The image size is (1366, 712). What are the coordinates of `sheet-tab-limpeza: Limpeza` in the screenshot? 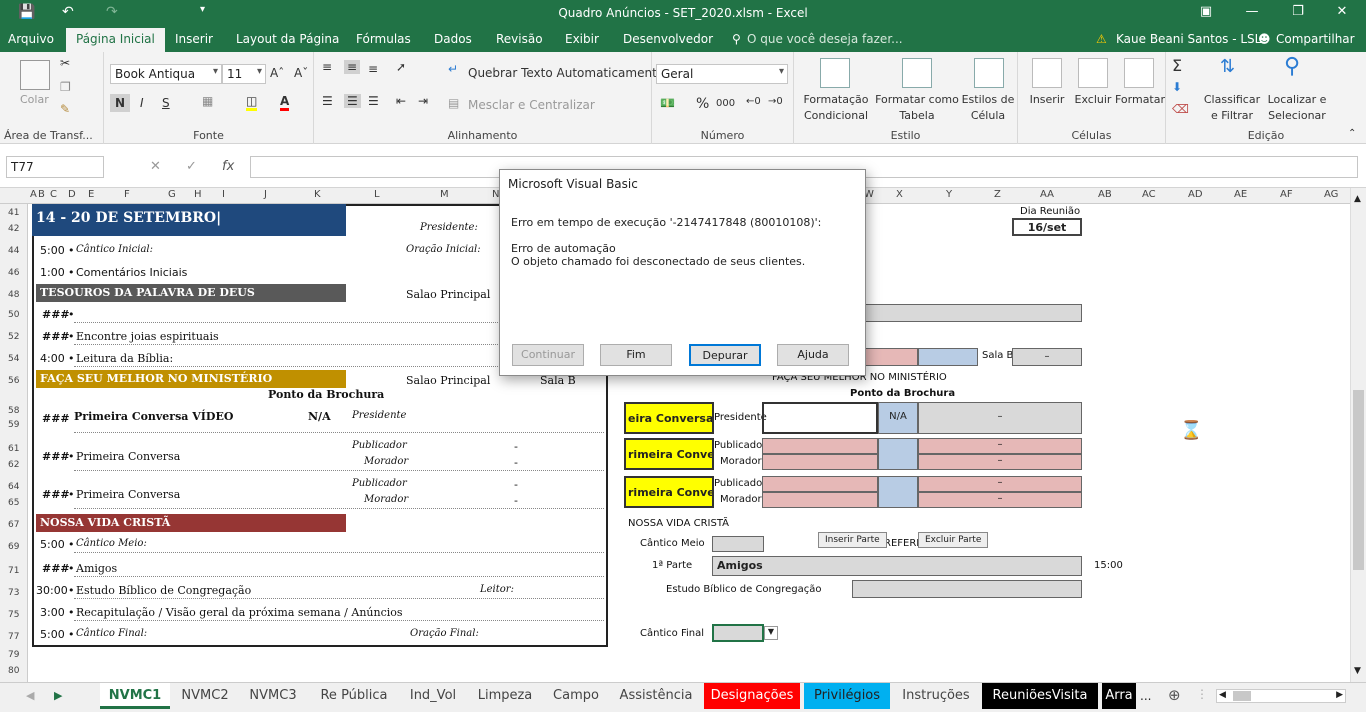 It's located at (505, 696).